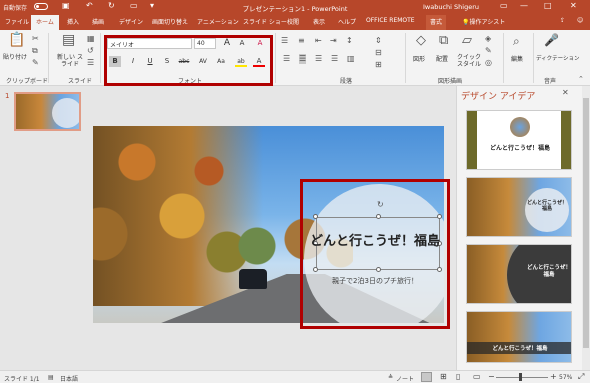  What do you see at coordinates (284, 41) in the screenshot?
I see `bullets-icon: ☰` at bounding box center [284, 41].